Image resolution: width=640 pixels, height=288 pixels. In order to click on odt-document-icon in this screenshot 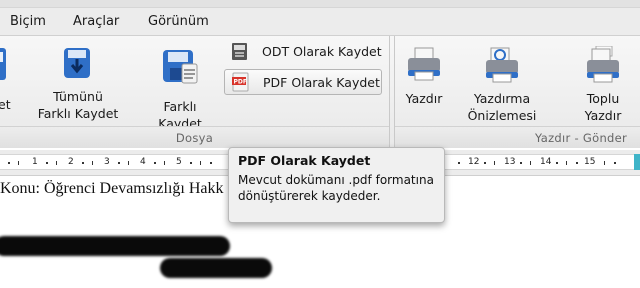, I will do `click(239, 51)`.